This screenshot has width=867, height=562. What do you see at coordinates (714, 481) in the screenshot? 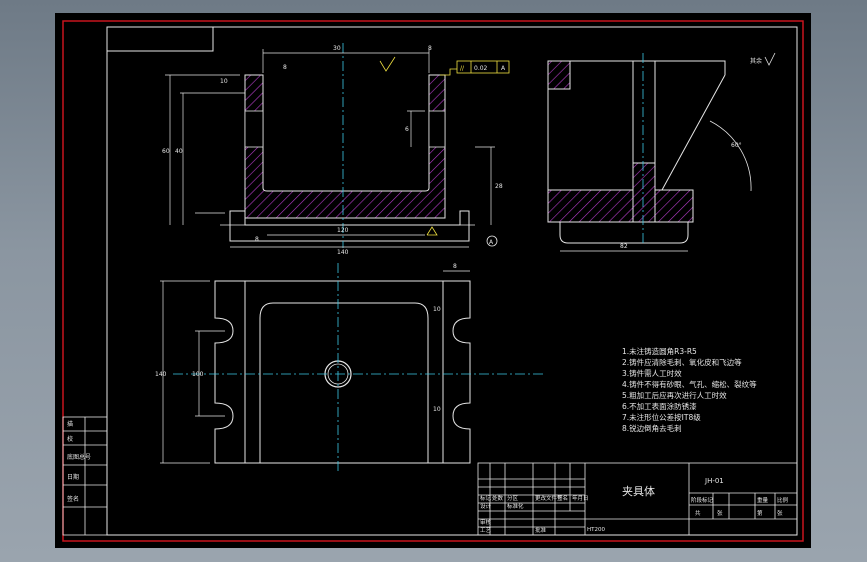
I see `tb-code: JH-01` at bounding box center [714, 481].